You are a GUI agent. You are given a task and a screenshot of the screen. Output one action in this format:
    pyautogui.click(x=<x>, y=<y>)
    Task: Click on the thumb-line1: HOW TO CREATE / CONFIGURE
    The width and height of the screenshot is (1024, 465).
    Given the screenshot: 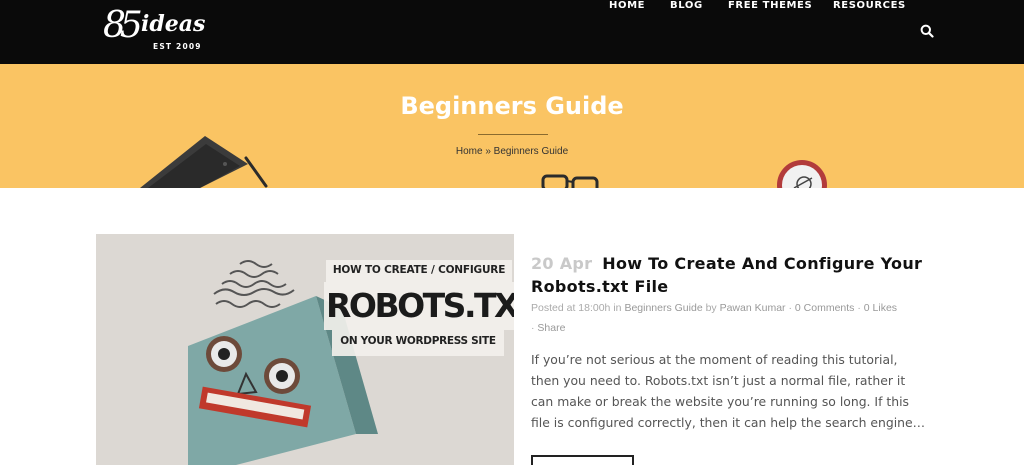 What is the action you would take?
    pyautogui.click(x=419, y=270)
    